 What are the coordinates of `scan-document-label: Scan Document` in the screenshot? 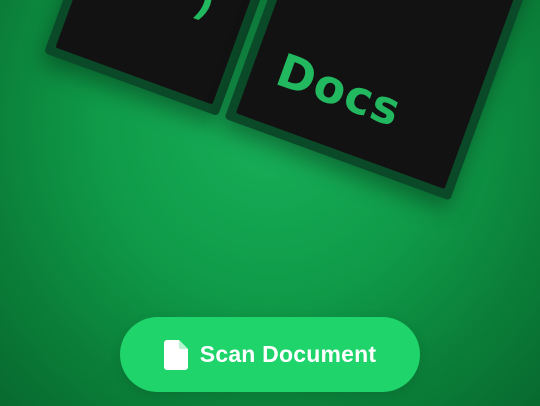 It's located at (288, 354).